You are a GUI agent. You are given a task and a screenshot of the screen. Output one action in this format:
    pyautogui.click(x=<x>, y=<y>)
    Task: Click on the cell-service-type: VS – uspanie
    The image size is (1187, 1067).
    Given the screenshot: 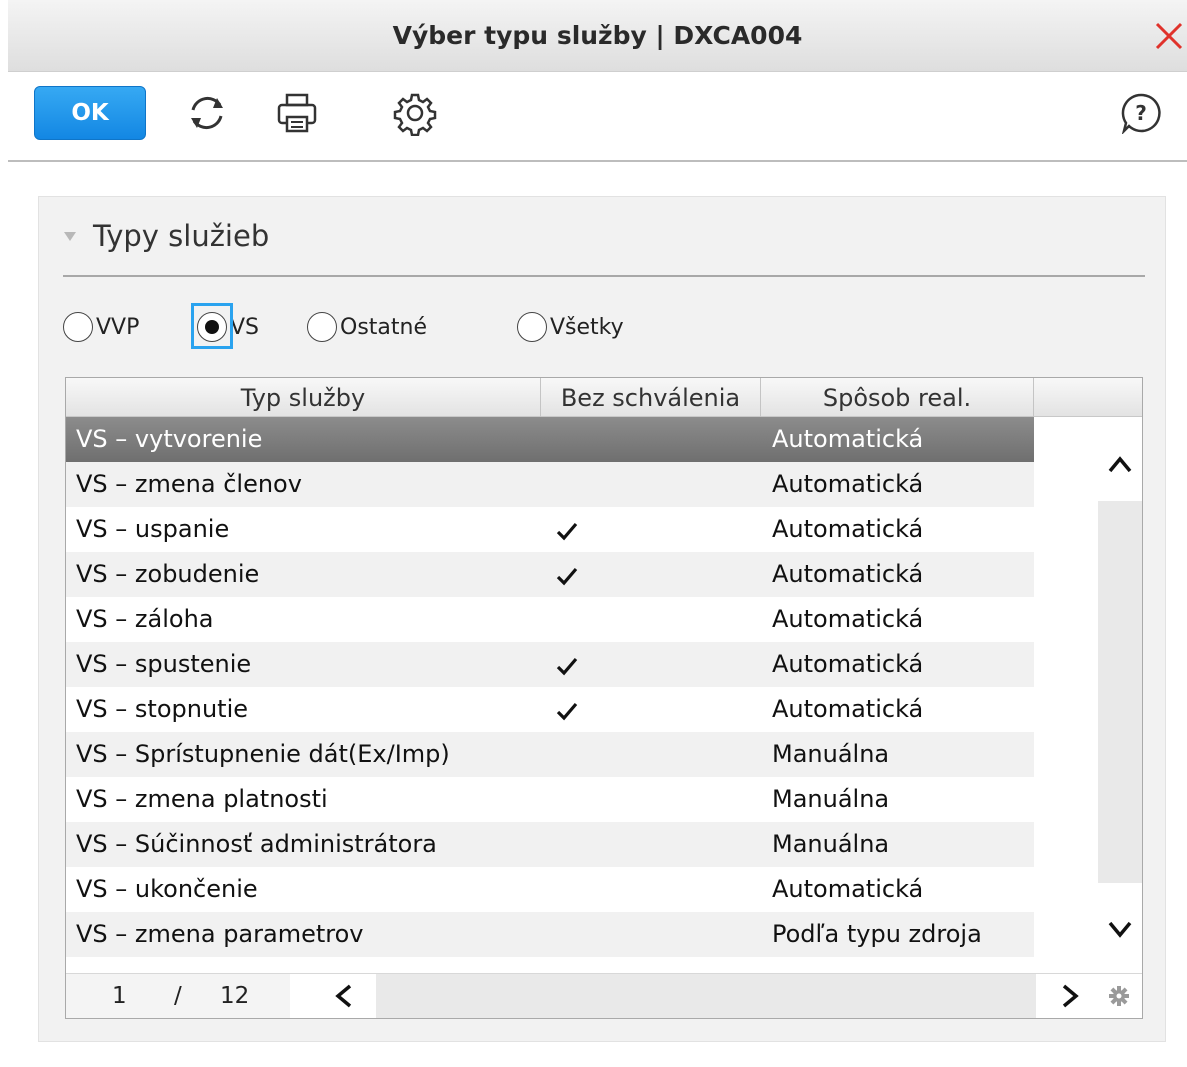 What is the action you would take?
    pyautogui.click(x=153, y=529)
    